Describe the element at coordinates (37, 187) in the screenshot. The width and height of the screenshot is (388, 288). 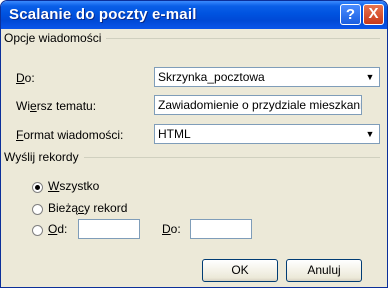
I see `radio-all` at that location.